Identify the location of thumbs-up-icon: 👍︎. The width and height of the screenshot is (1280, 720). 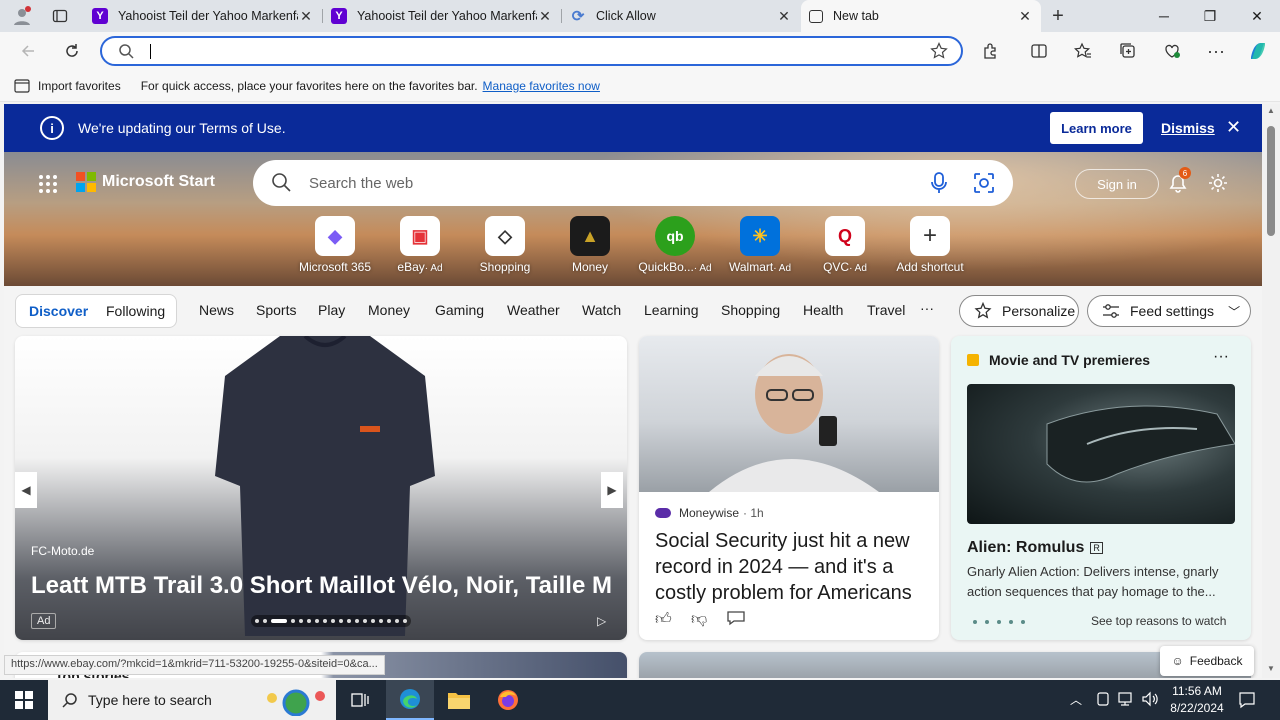
(663, 619).